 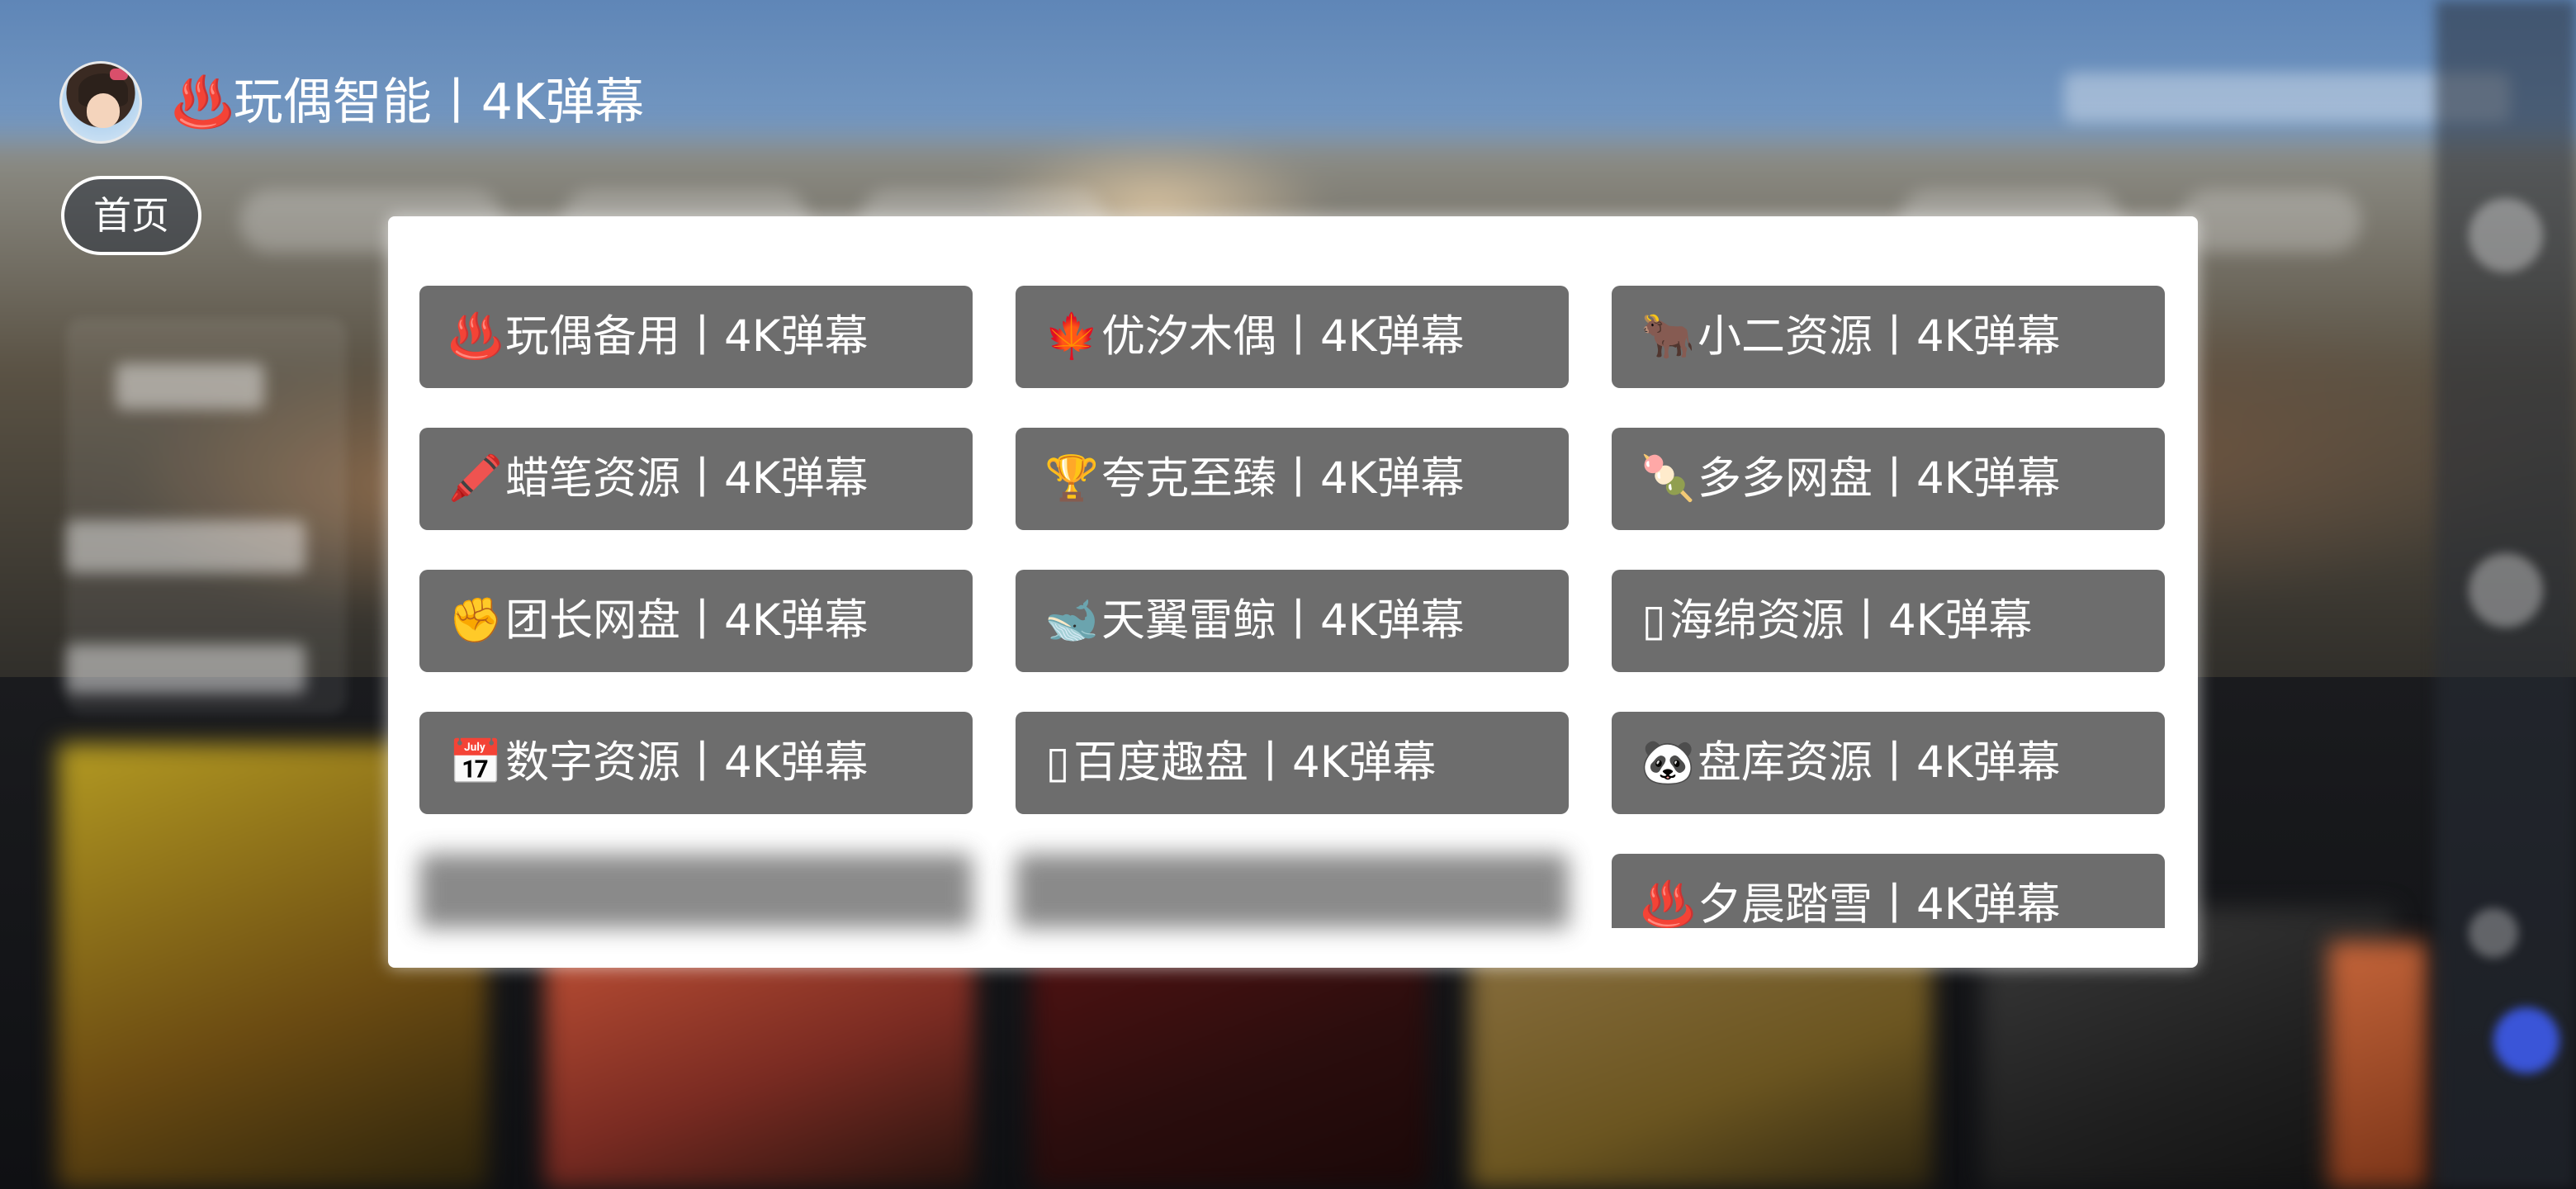 I want to click on app-title: ♨️玩偶智能丨4K弹幕, so click(x=408, y=102).